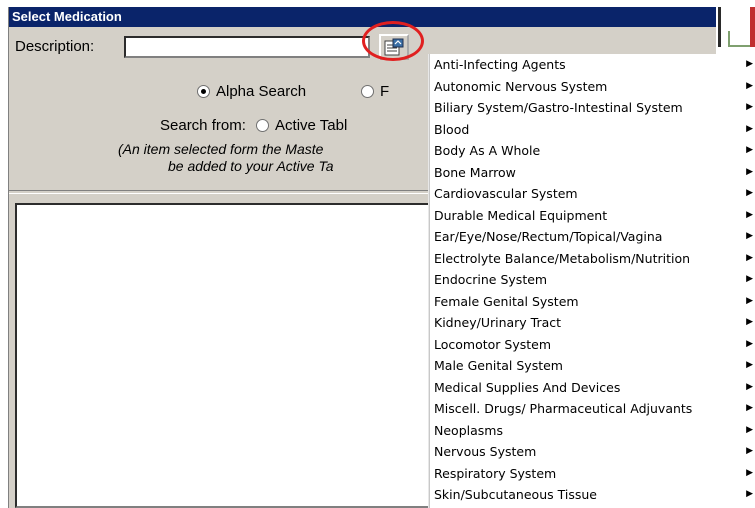 This screenshot has height=508, width=755. I want to click on note-line-2: be added to your Active Ta, so click(251, 166).